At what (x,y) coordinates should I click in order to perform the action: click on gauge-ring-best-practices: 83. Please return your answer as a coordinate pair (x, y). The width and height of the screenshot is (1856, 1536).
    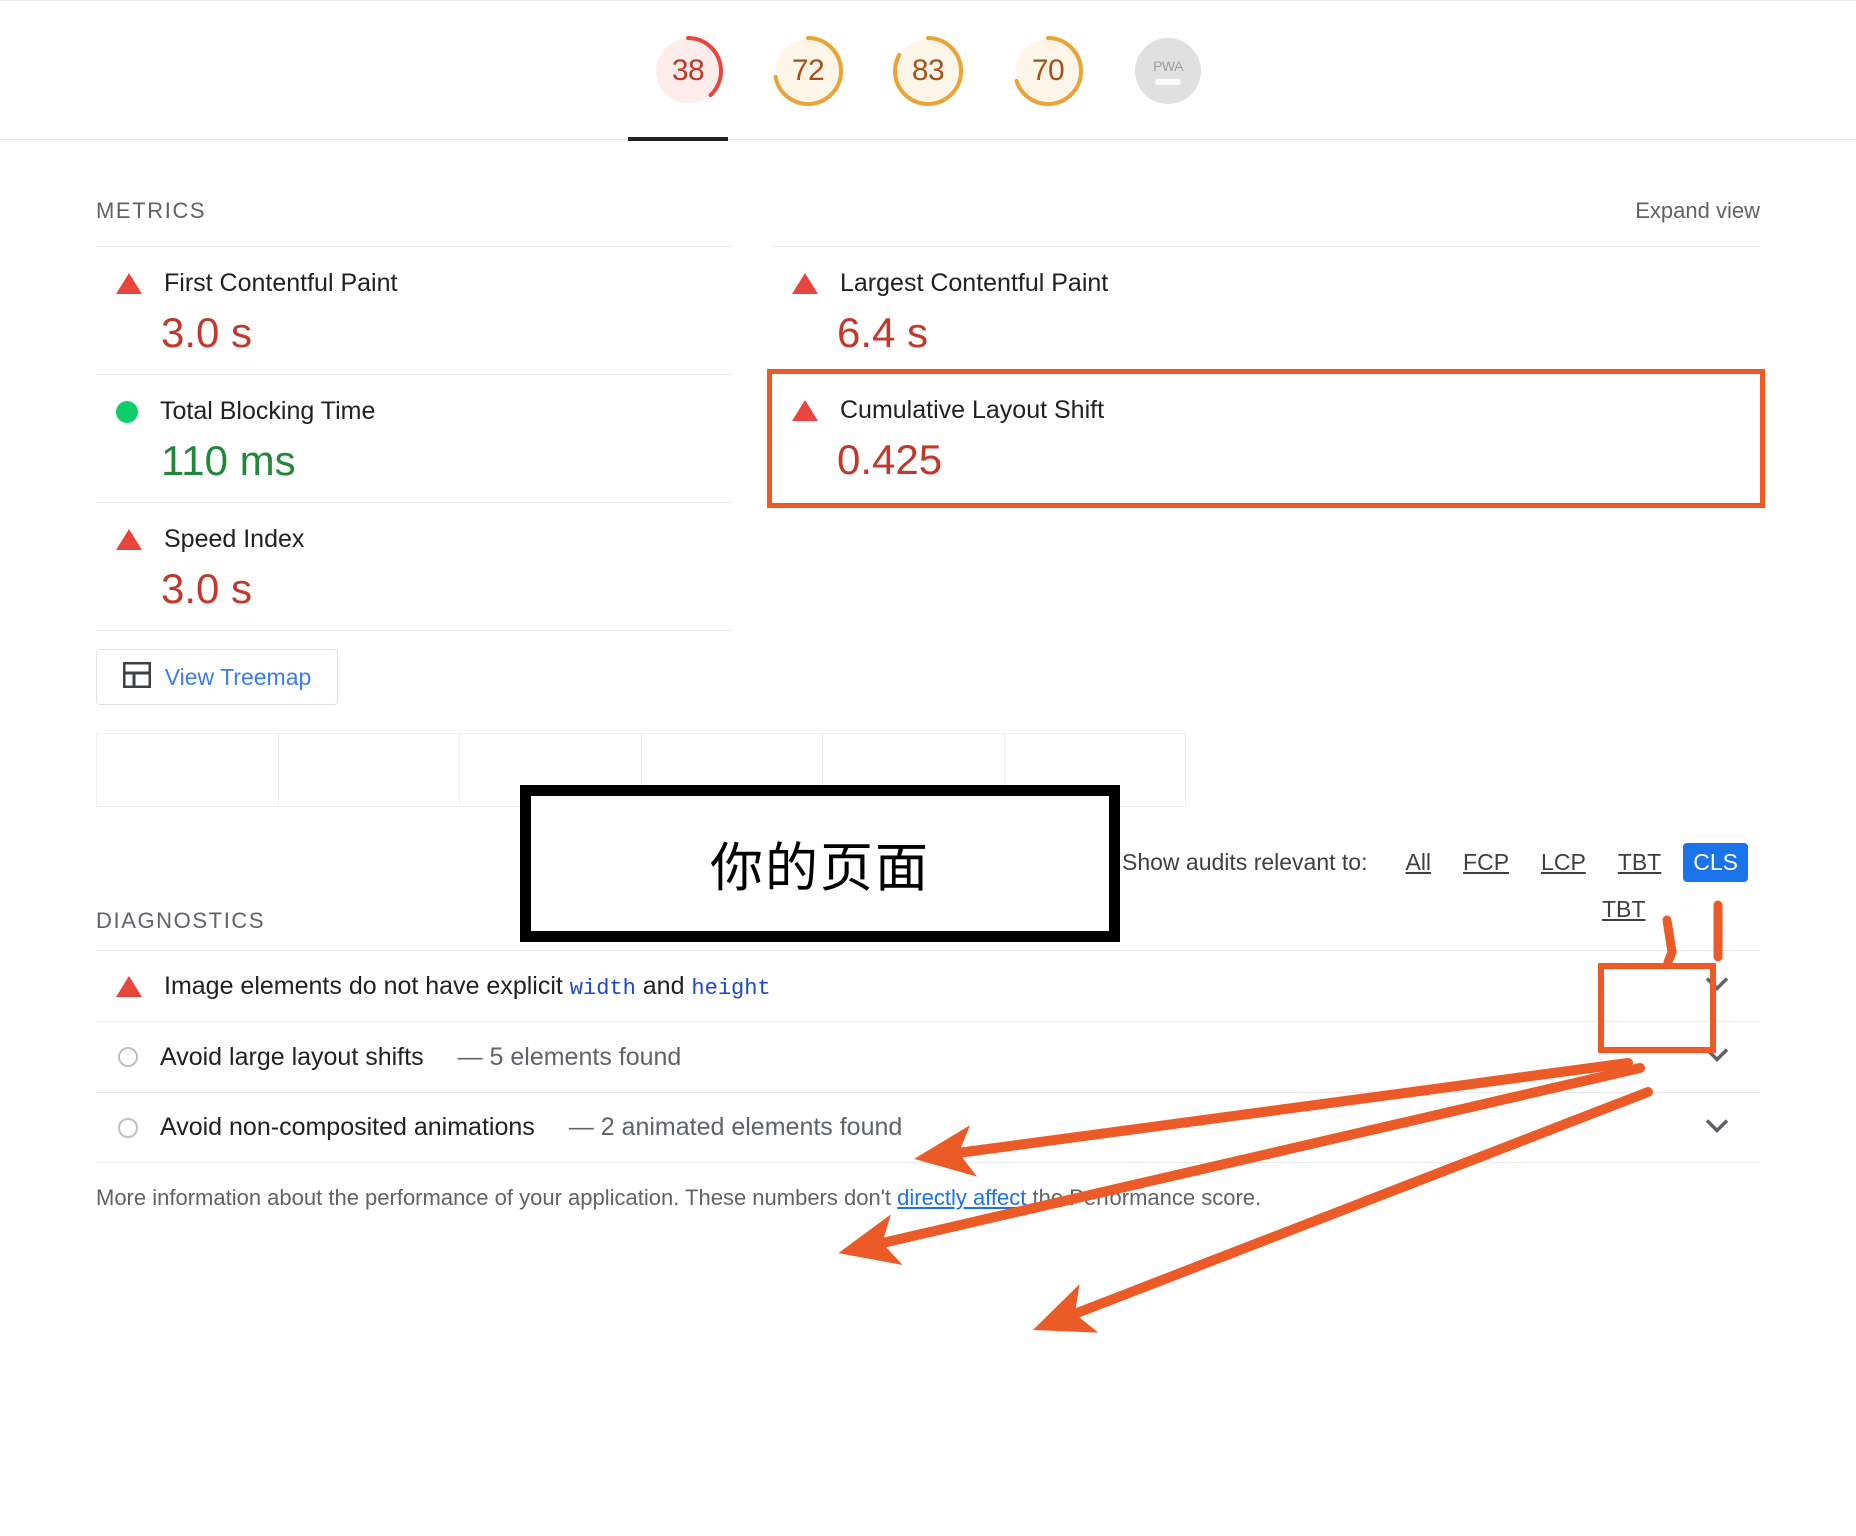
    Looking at the image, I should click on (928, 71).